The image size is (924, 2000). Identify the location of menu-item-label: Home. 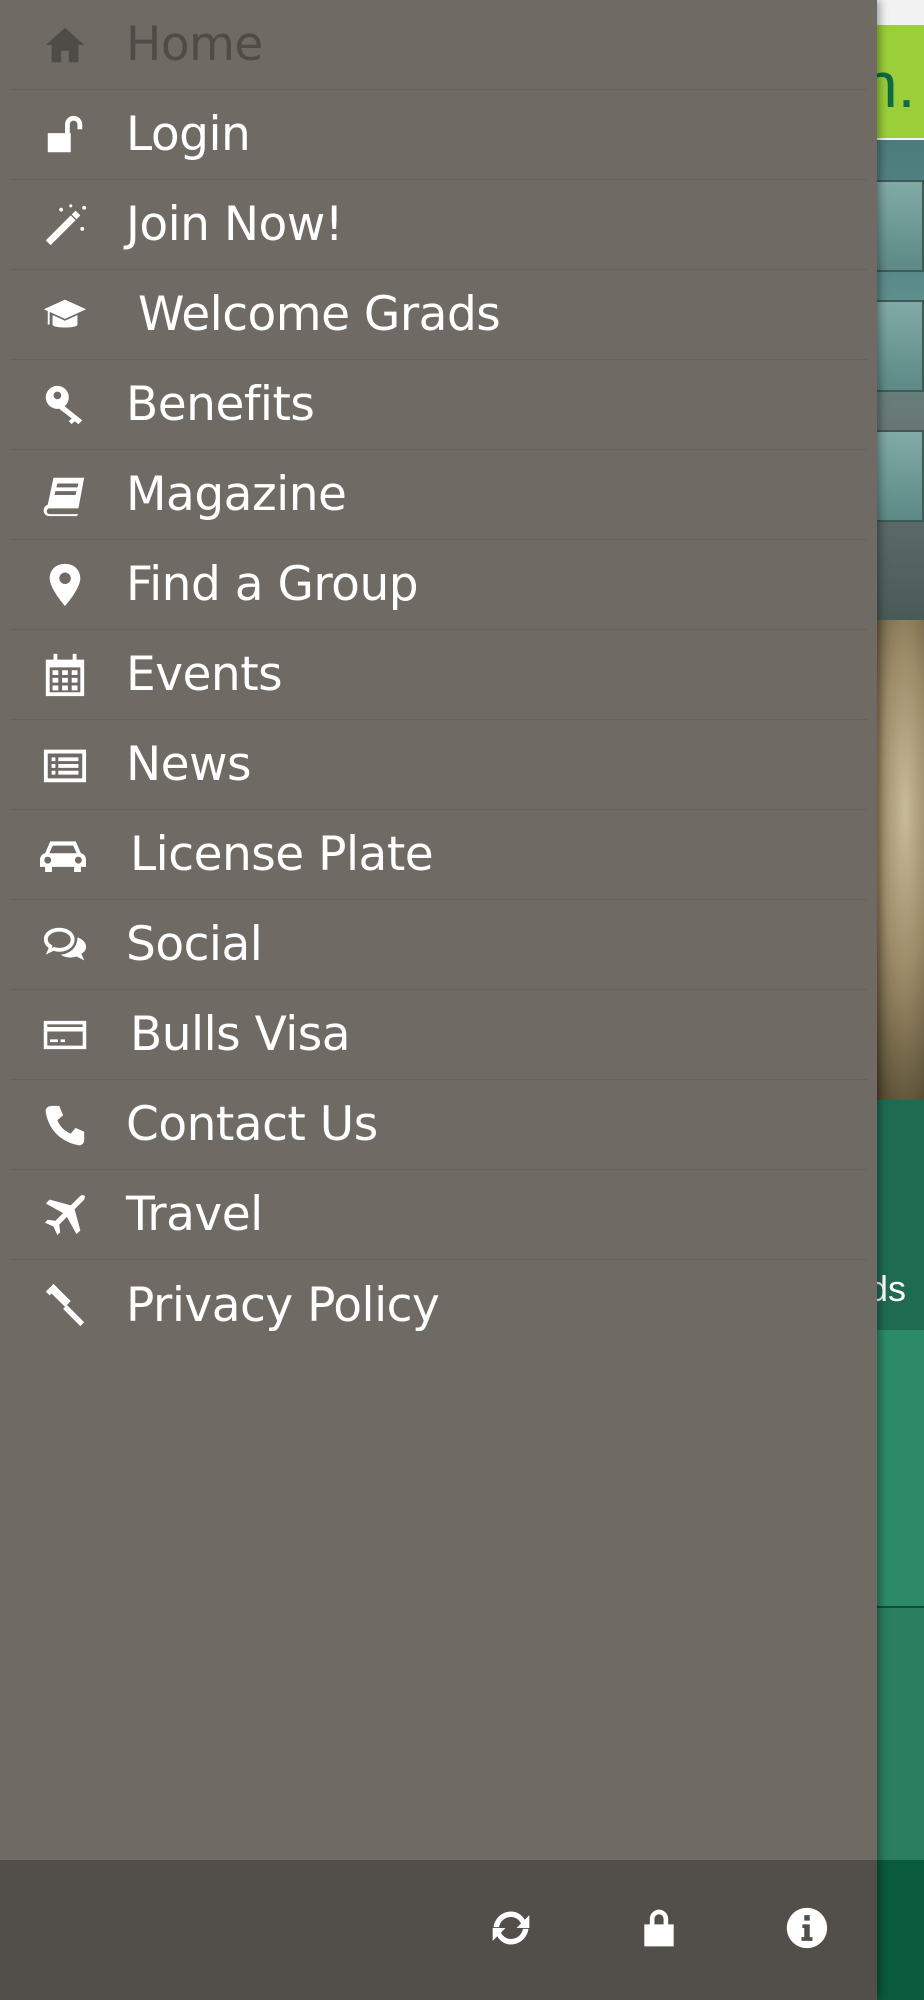
(194, 44).